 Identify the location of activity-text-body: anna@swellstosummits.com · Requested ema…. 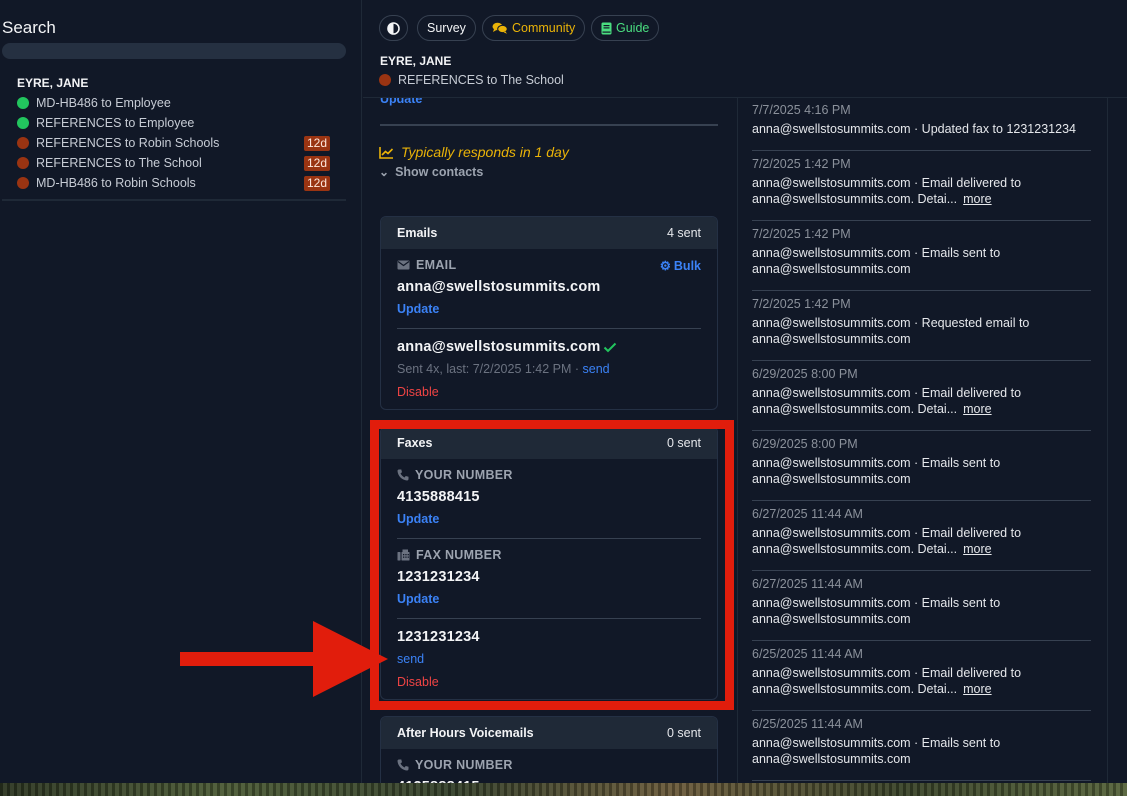
(891, 331).